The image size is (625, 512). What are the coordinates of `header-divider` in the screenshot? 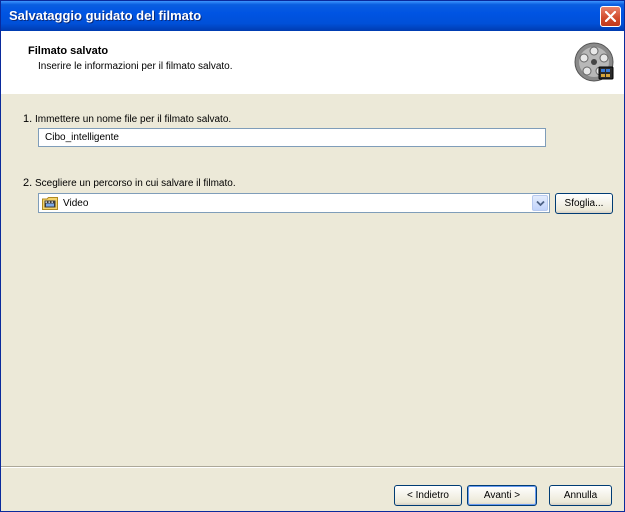 It's located at (312, 93).